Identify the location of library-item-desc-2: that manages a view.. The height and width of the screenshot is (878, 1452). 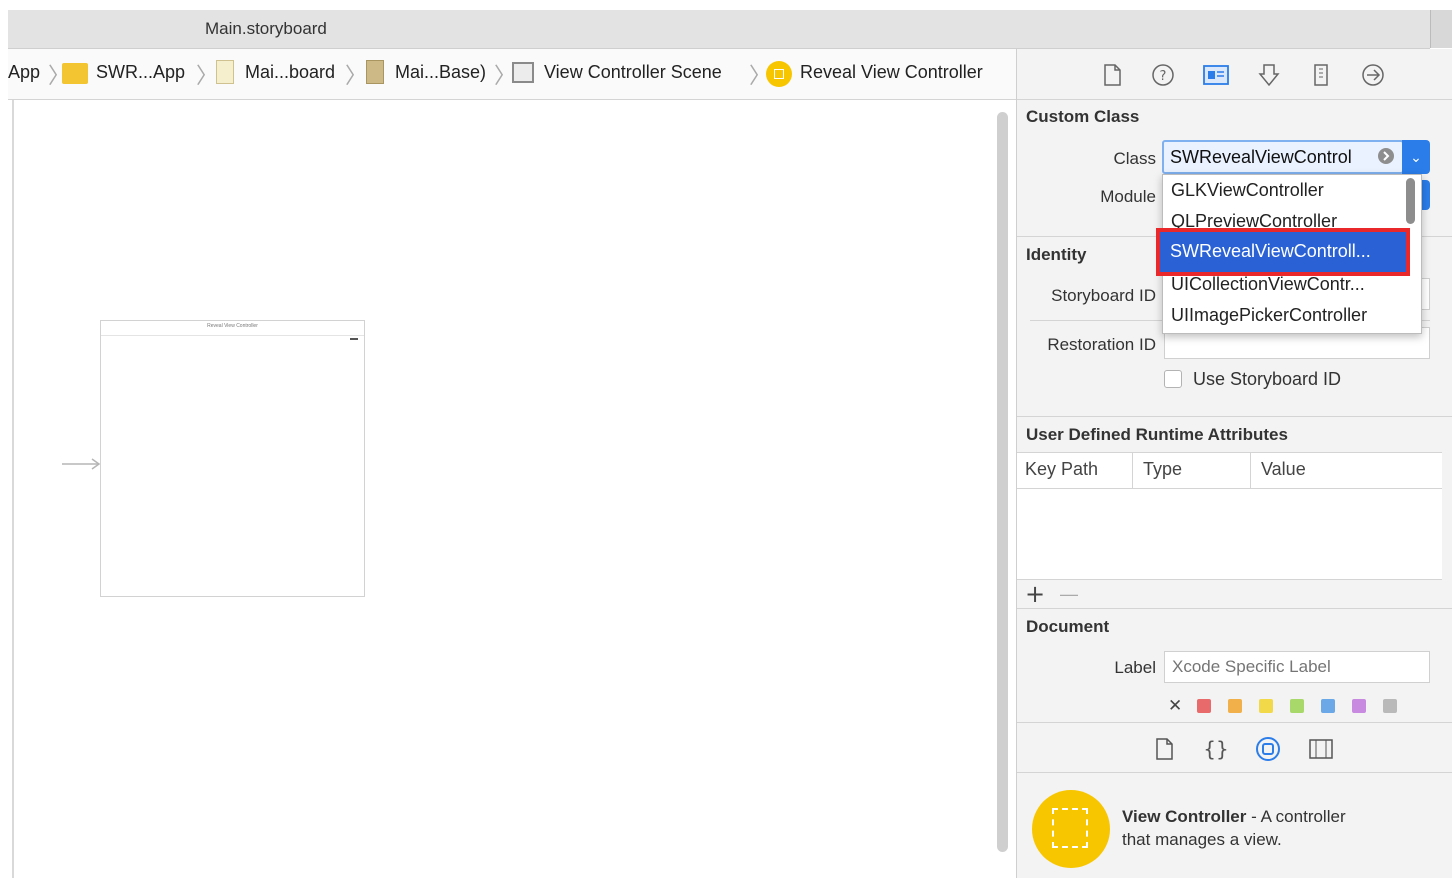
(1202, 839).